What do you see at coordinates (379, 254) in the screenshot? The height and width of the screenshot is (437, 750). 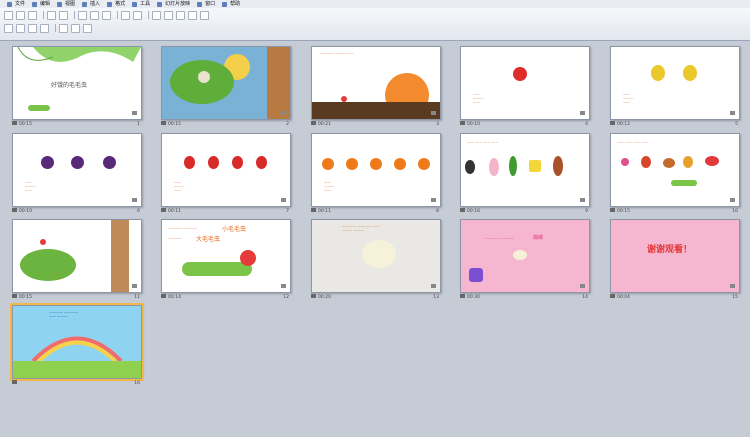 I see `cocoon-image` at bounding box center [379, 254].